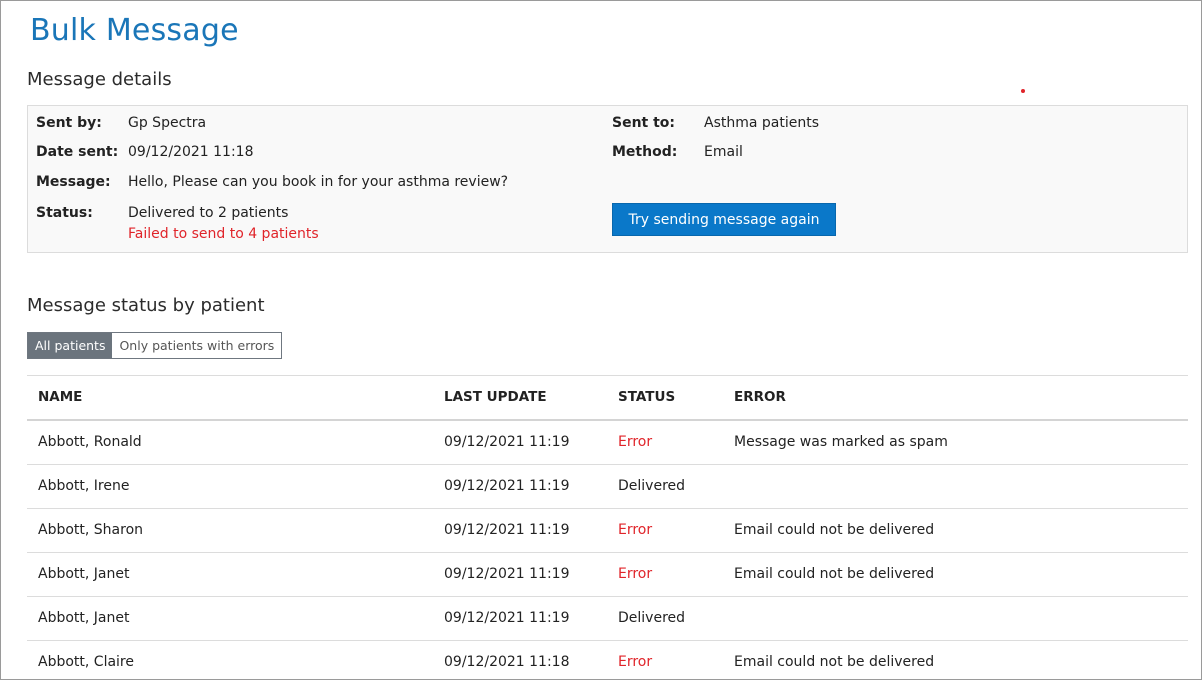  Describe the element at coordinates (607, 487) in the screenshot. I see `table-row: Abbott, Irene 09/12/2021 11:19 Delivered` at that location.